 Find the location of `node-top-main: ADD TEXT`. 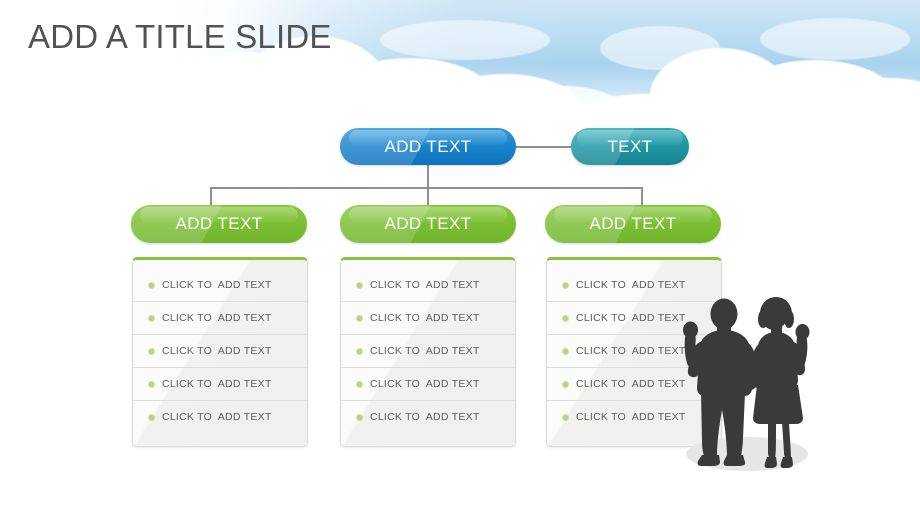

node-top-main: ADD TEXT is located at coordinates (428, 146).